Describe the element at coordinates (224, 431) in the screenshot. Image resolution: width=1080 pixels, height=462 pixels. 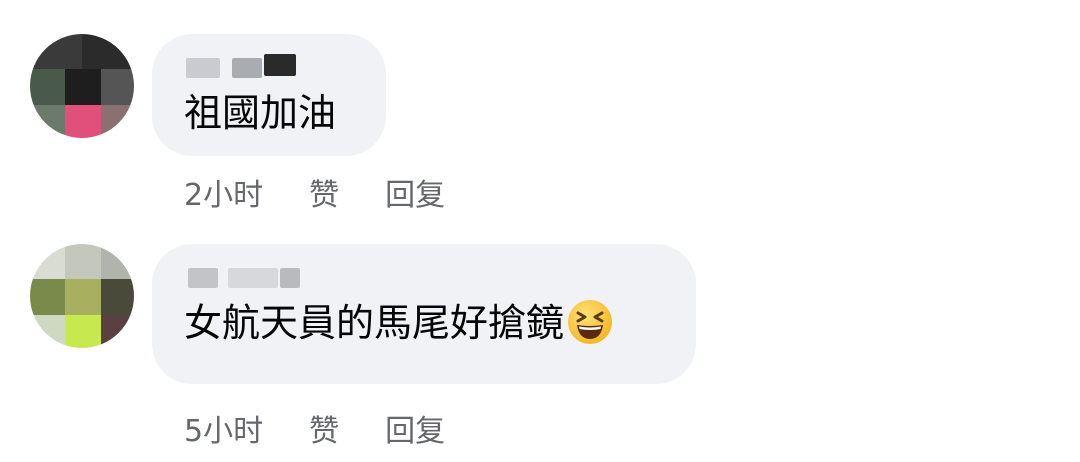
I see `timestamp: 5小时` at that location.